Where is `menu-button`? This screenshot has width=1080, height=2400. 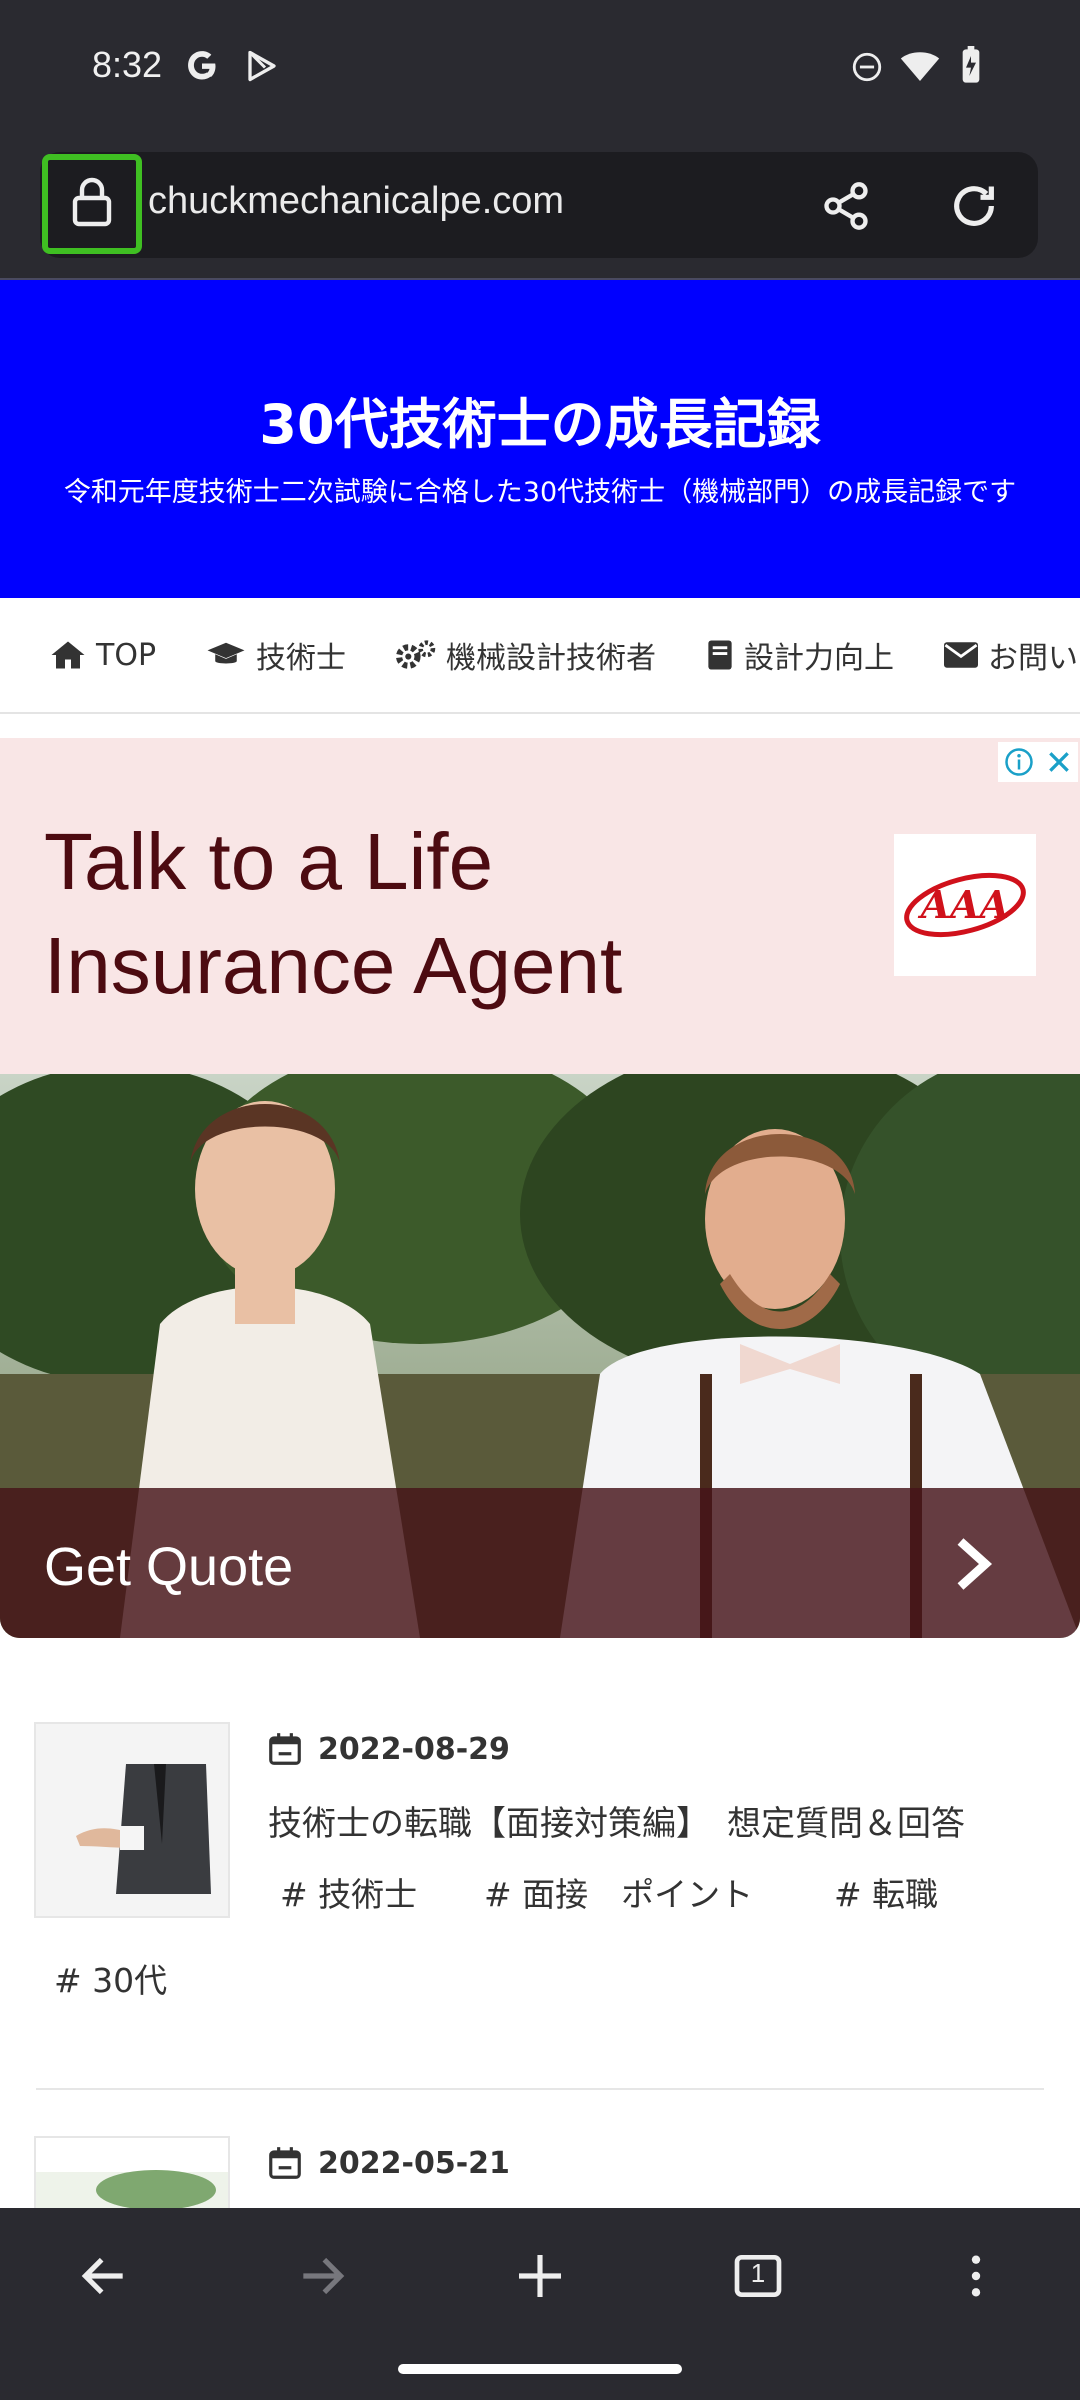 menu-button is located at coordinates (976, 2278).